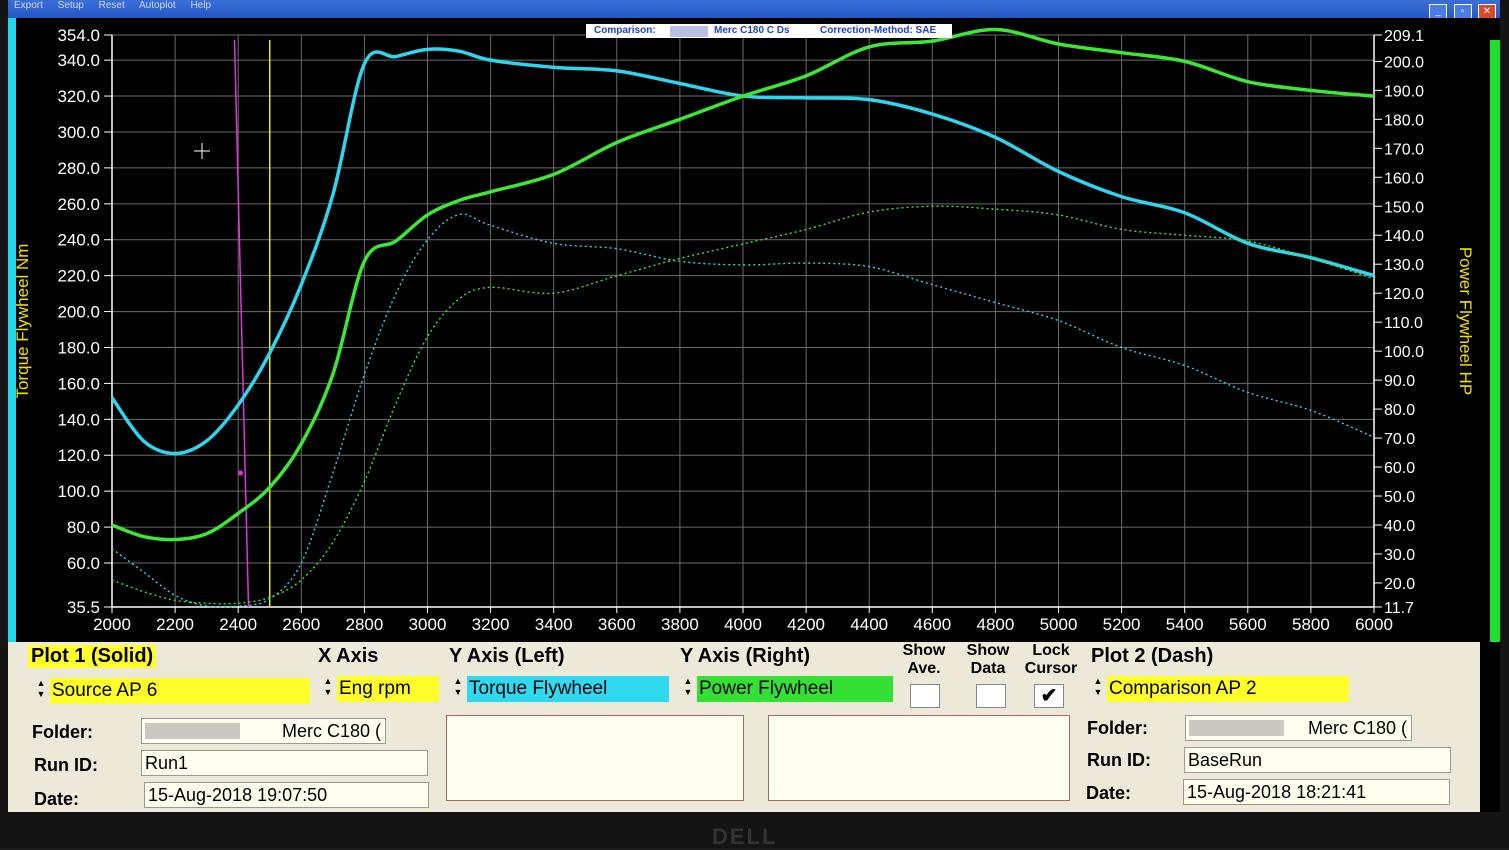  I want to click on x-tick-label: 4000, so click(743, 624).